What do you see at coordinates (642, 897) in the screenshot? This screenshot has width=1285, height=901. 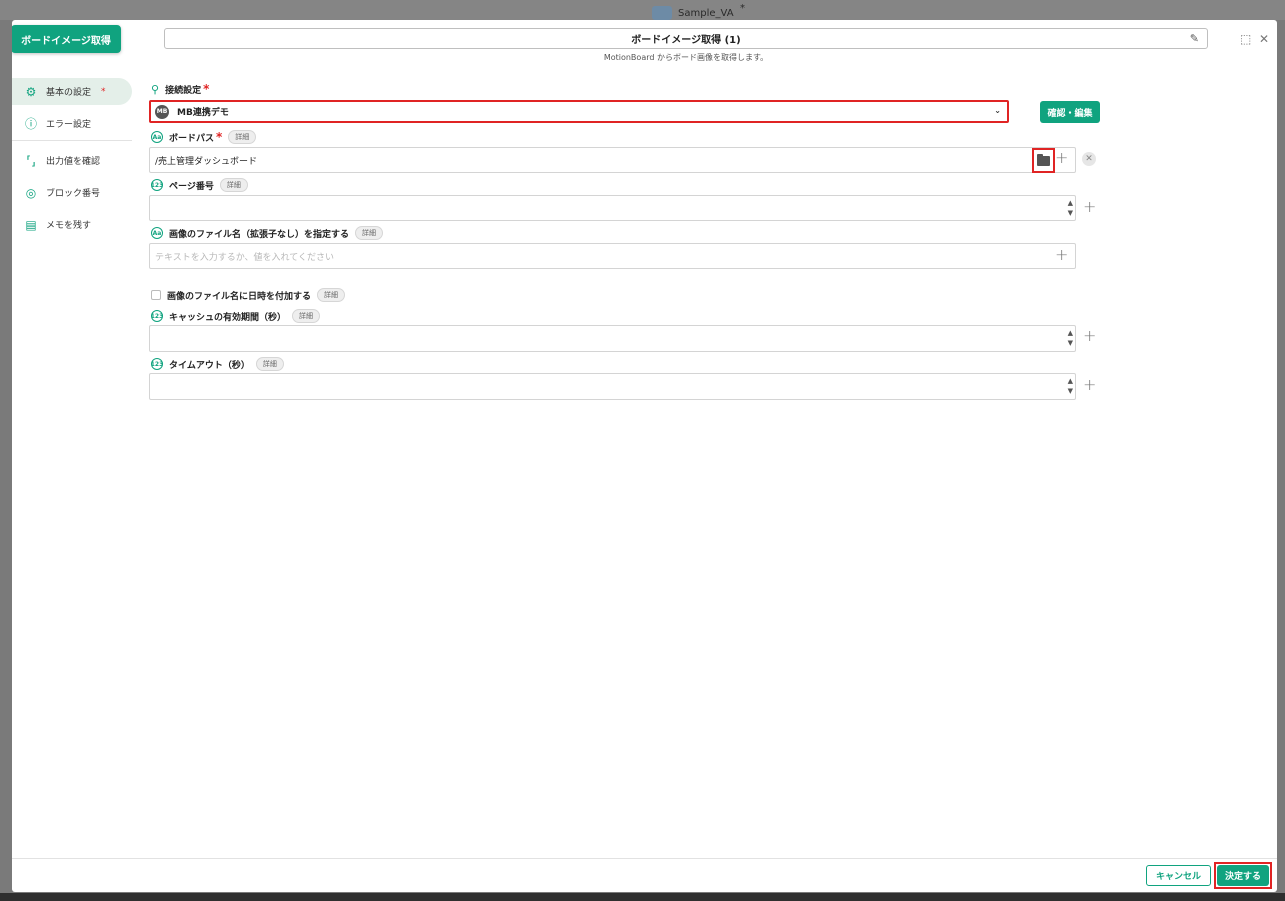 I see `background-bottom` at bounding box center [642, 897].